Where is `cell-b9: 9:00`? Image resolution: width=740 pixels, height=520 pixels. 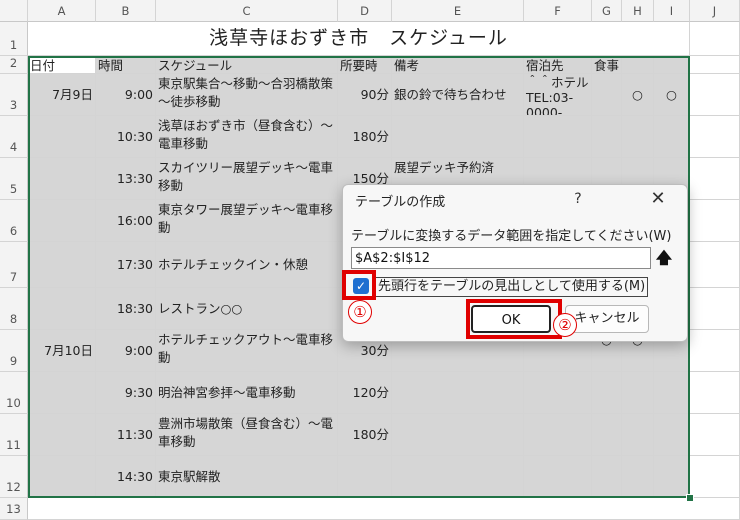
cell-b9: 9:00 is located at coordinates (126, 351).